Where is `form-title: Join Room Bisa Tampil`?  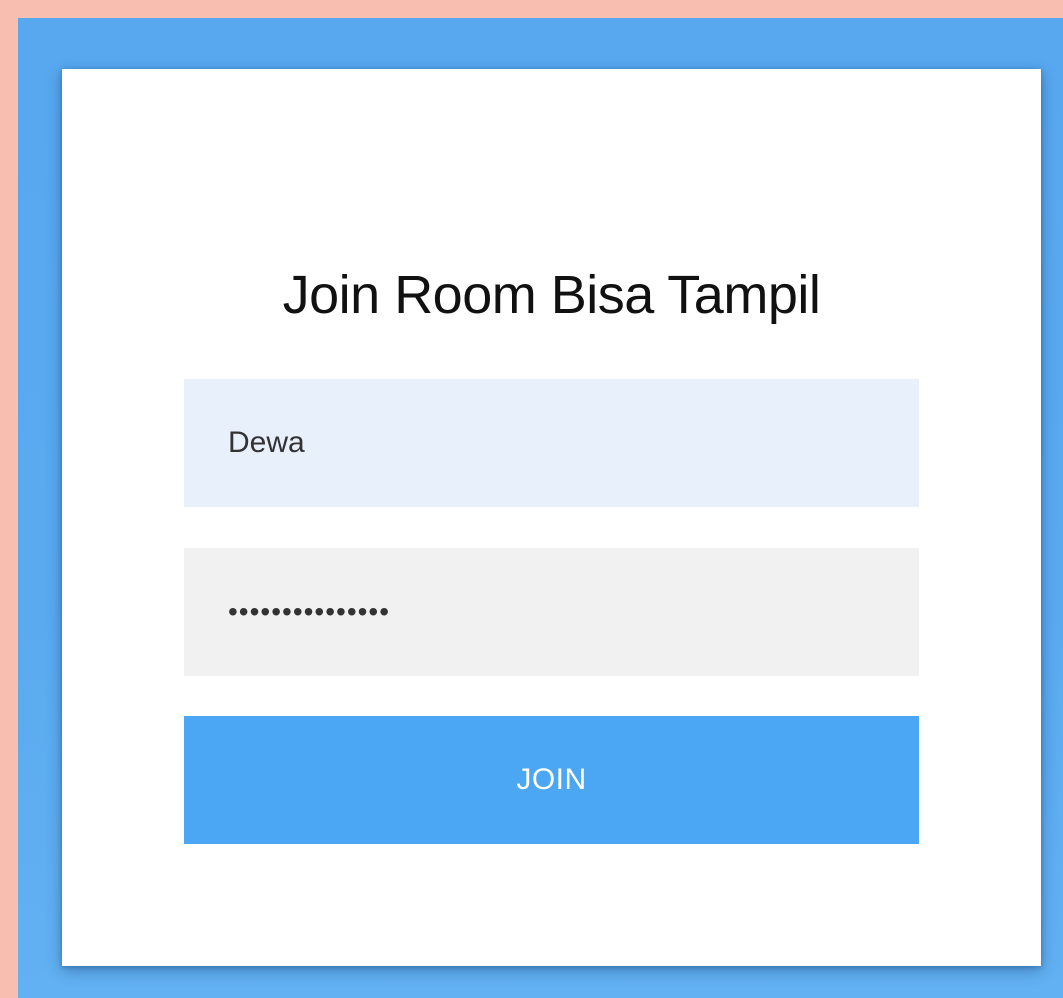
form-title: Join Room Bisa Tampil is located at coordinates (551, 295).